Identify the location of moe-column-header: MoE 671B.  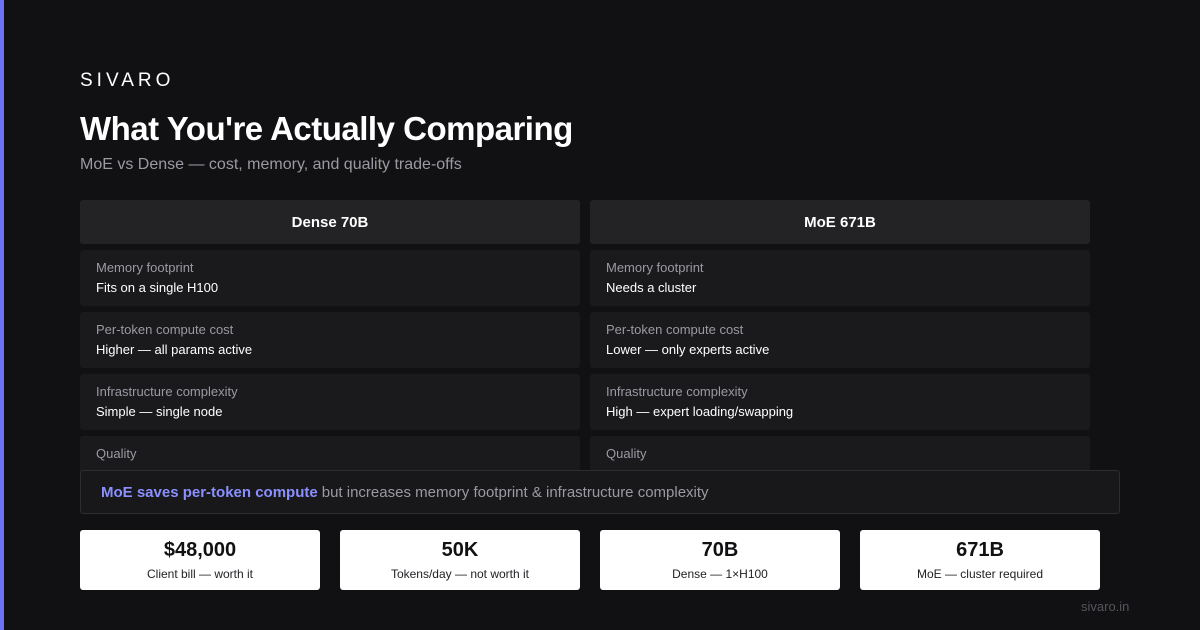
(840, 222).